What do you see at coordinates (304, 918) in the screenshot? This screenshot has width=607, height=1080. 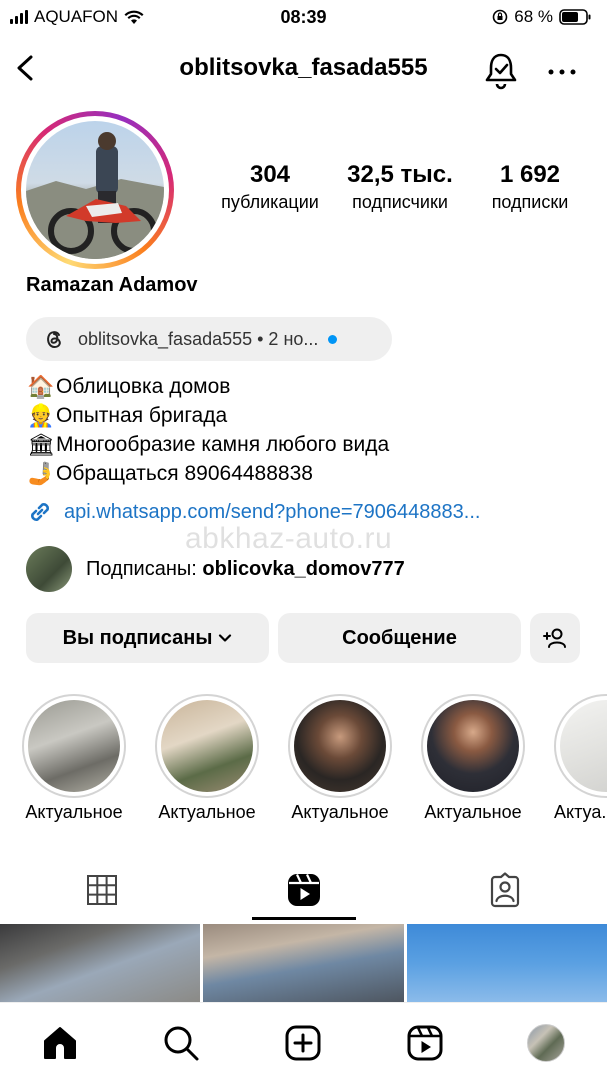 I see `active-tab-indicator` at bounding box center [304, 918].